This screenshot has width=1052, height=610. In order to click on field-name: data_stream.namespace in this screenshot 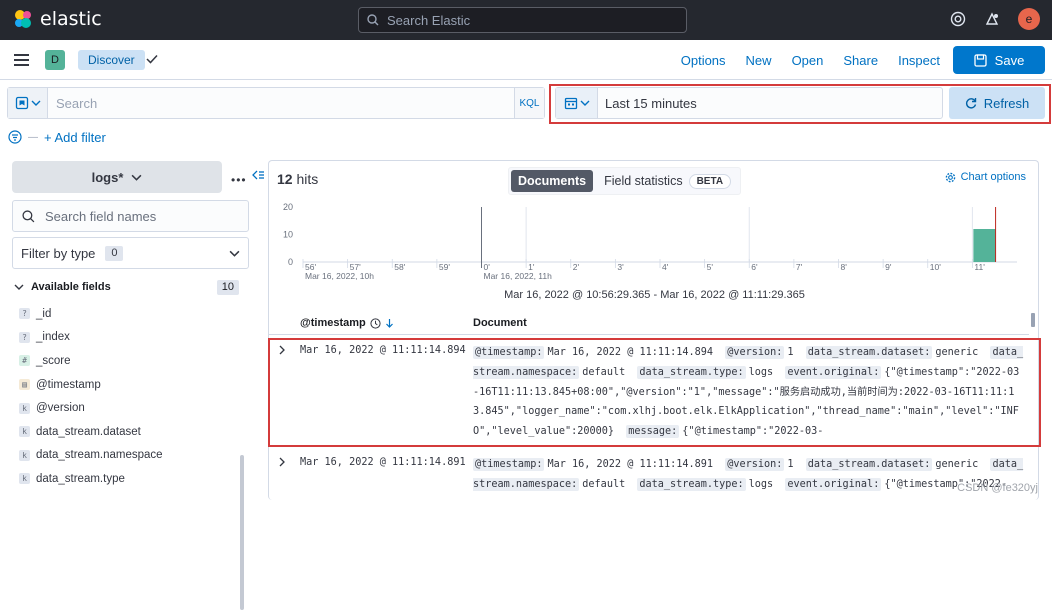, I will do `click(99, 455)`.